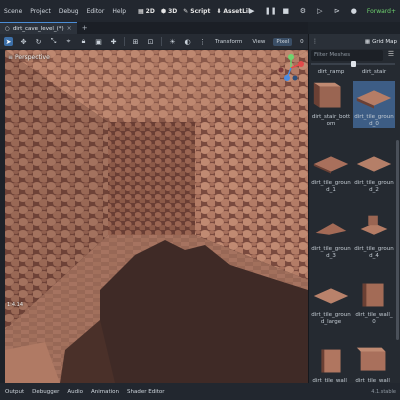 This screenshot has width=400, height=400. I want to click on selectable-tool-icon: ⌖, so click(68, 41).